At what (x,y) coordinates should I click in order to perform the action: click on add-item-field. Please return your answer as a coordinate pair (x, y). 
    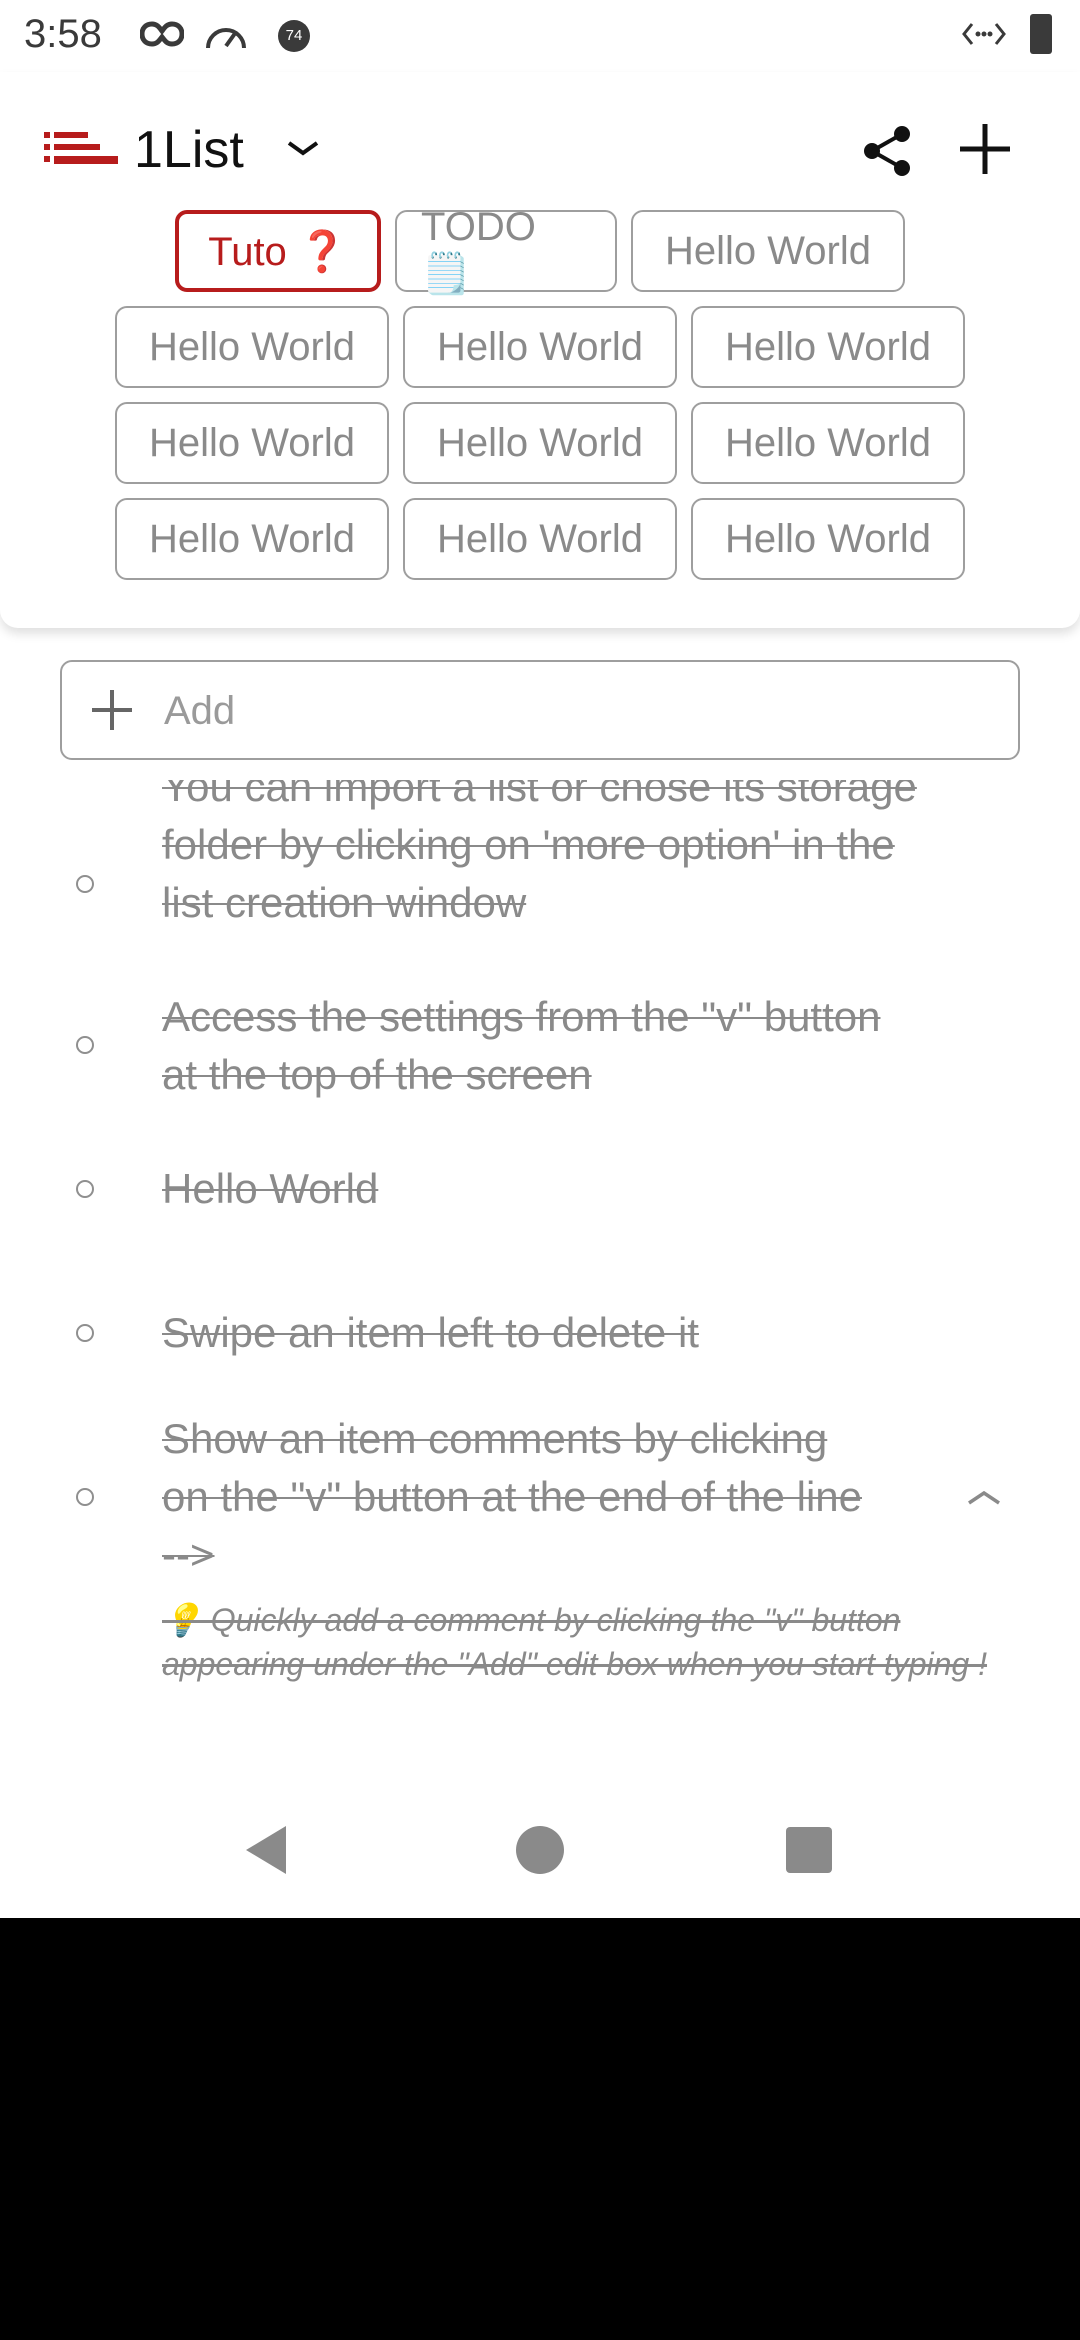
    Looking at the image, I should click on (540, 710).